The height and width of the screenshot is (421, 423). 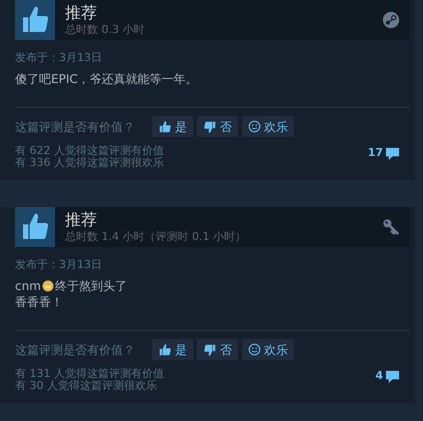 I want to click on helpful-count-text: 有 622 人觉得这篇评测有价值, so click(x=90, y=151).